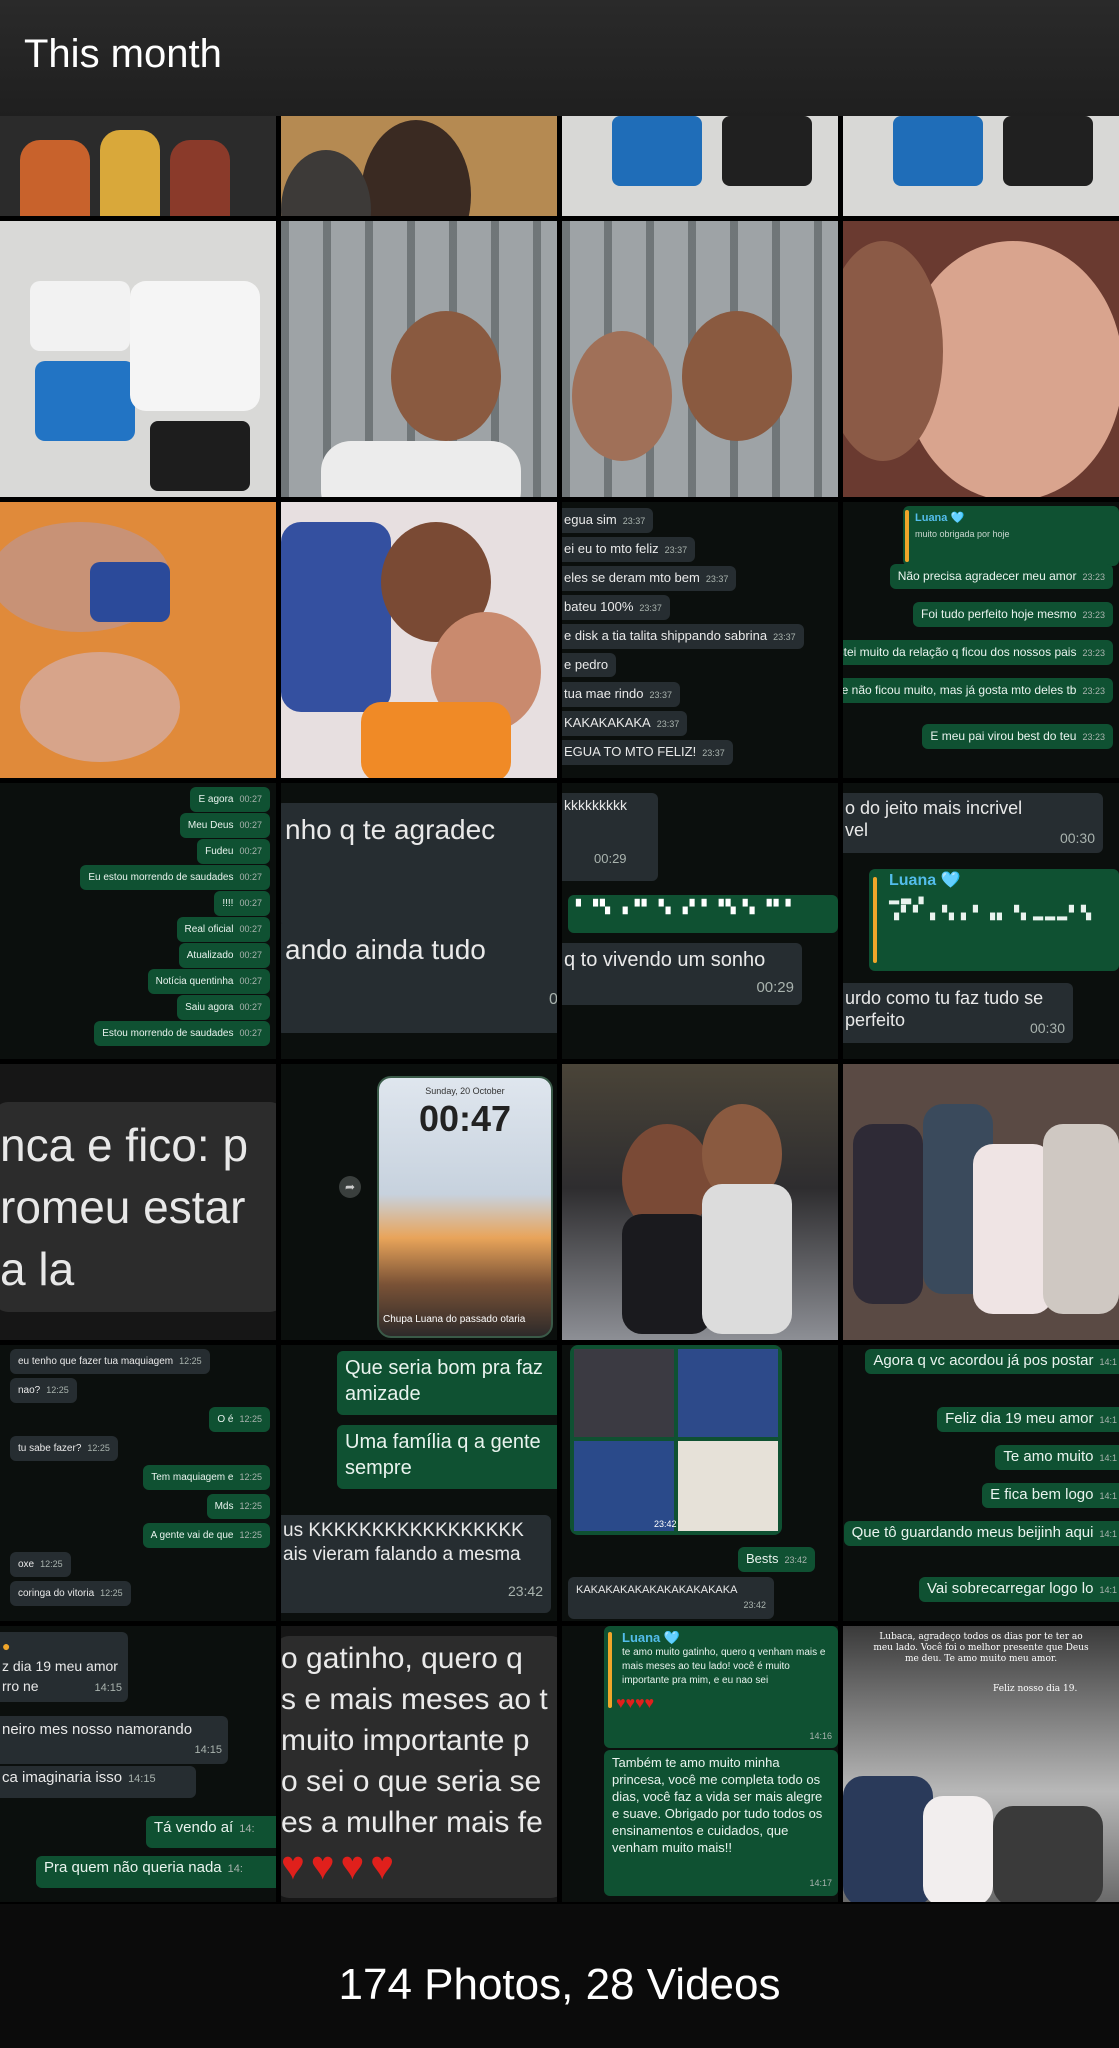 Image resolution: width=1119 pixels, height=2048 pixels. What do you see at coordinates (156, 1872) in the screenshot?
I see `chat-bubble: Pra quem não queria nada 14:` at bounding box center [156, 1872].